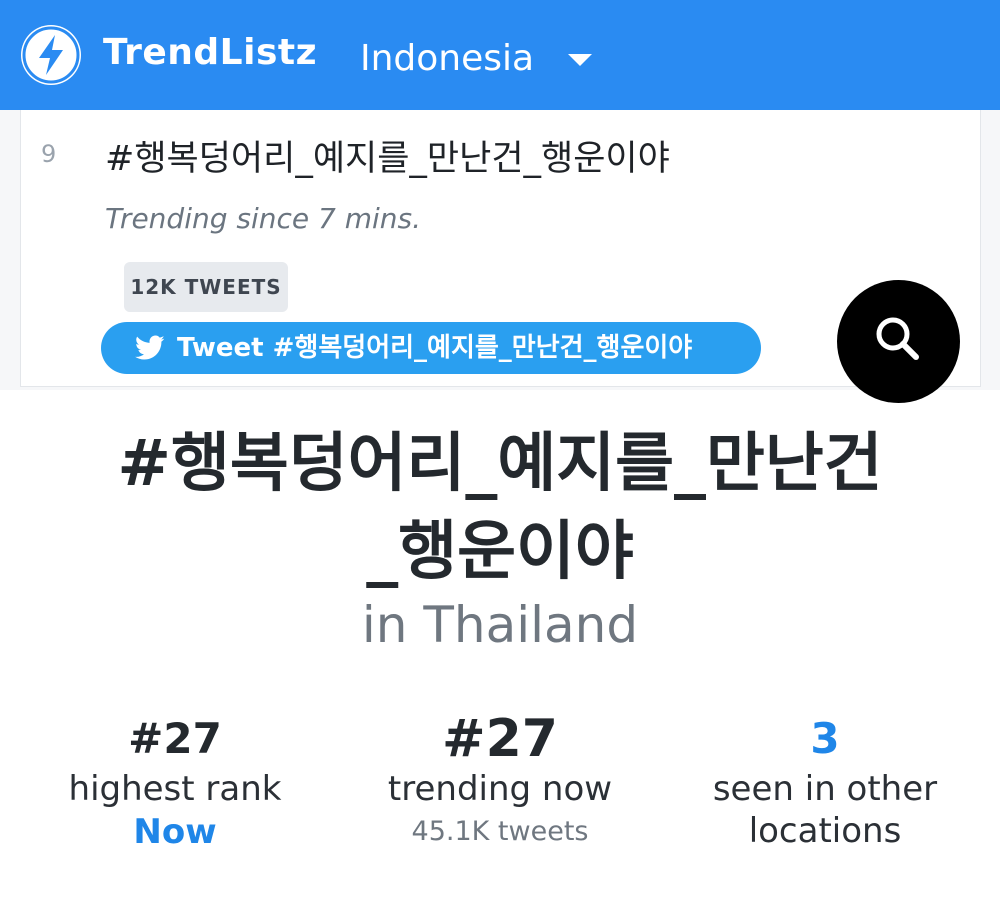 The height and width of the screenshot is (898, 1000). What do you see at coordinates (175, 738) in the screenshot?
I see `highest-rank-value: #27` at bounding box center [175, 738].